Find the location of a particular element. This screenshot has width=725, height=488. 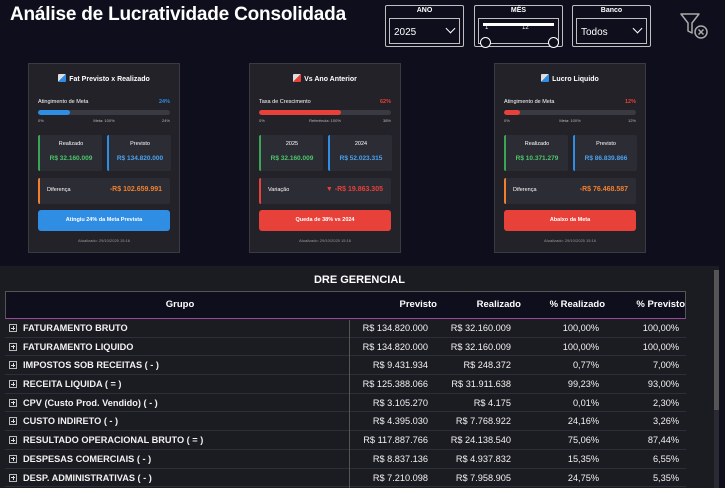

cell-grupo: FATURAMENTO BRUTO is located at coordinates (75, 328).